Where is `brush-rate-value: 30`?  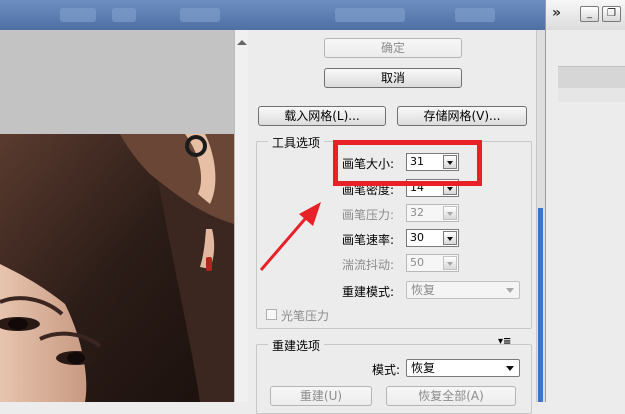 brush-rate-value: 30 is located at coordinates (417, 237).